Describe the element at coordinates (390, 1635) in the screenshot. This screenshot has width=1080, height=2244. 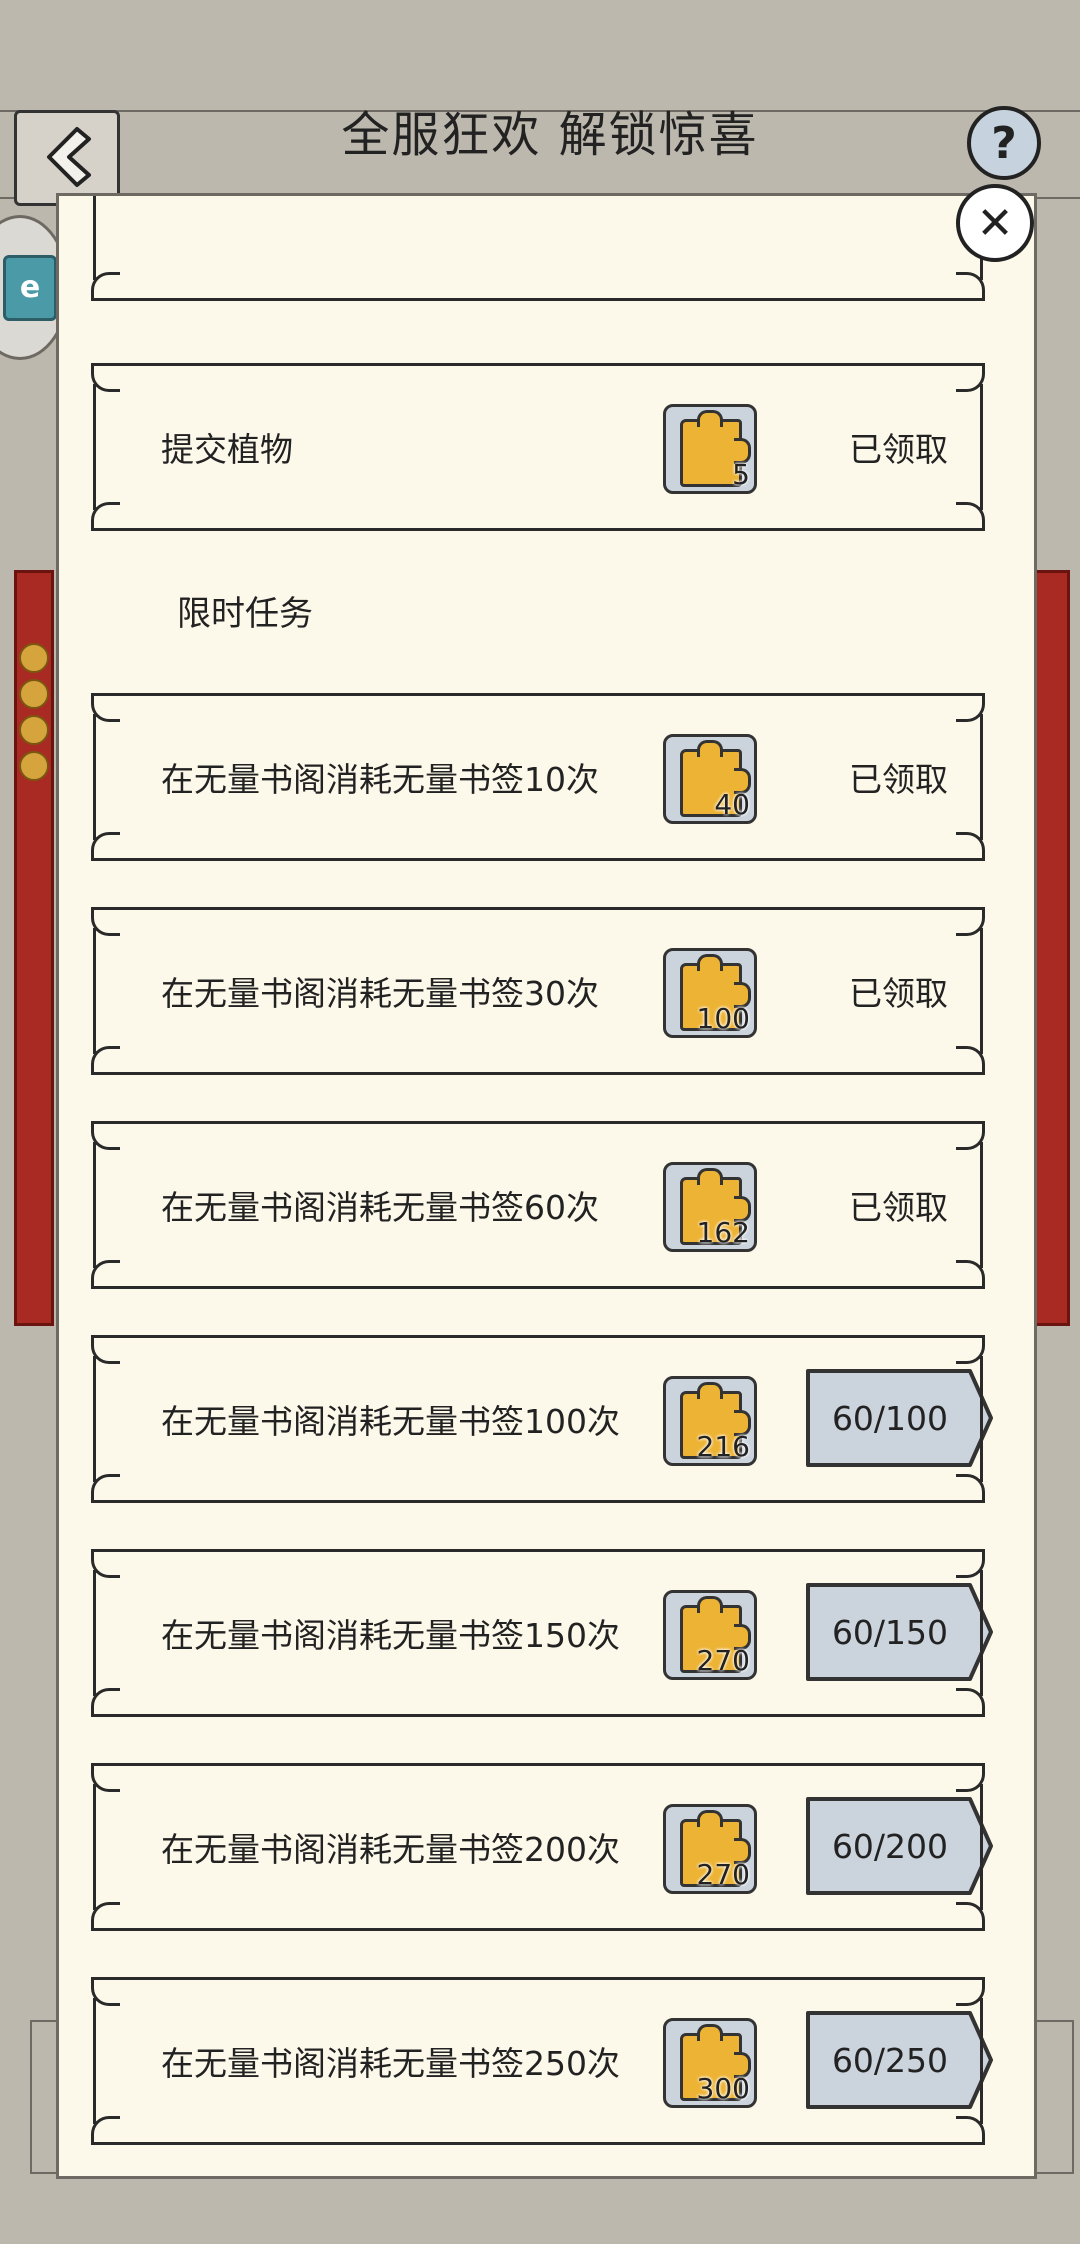
I see `task-title: 在无量书阁消耗无量书签150次` at that location.